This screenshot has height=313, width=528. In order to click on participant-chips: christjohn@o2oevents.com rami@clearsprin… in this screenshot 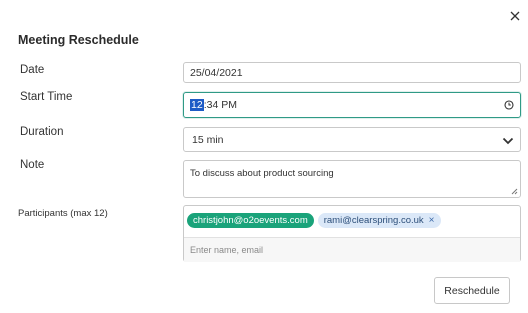, I will do `click(314, 220)`.